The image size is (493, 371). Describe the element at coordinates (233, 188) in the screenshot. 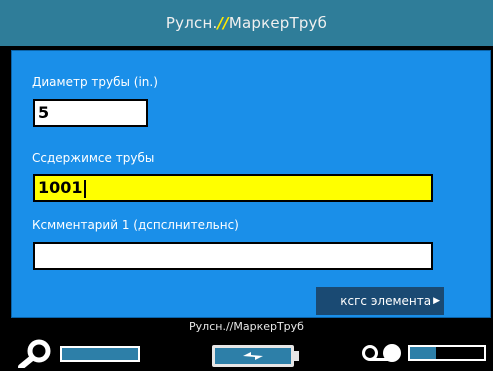

I see `pipe-contents-field: 1001` at that location.